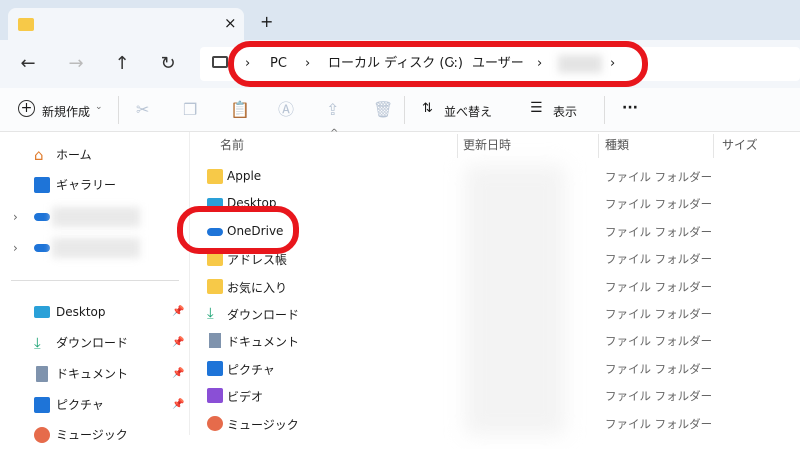 The width and height of the screenshot is (800, 449). I want to click on sort-ascending-icon: ^, so click(334, 133).